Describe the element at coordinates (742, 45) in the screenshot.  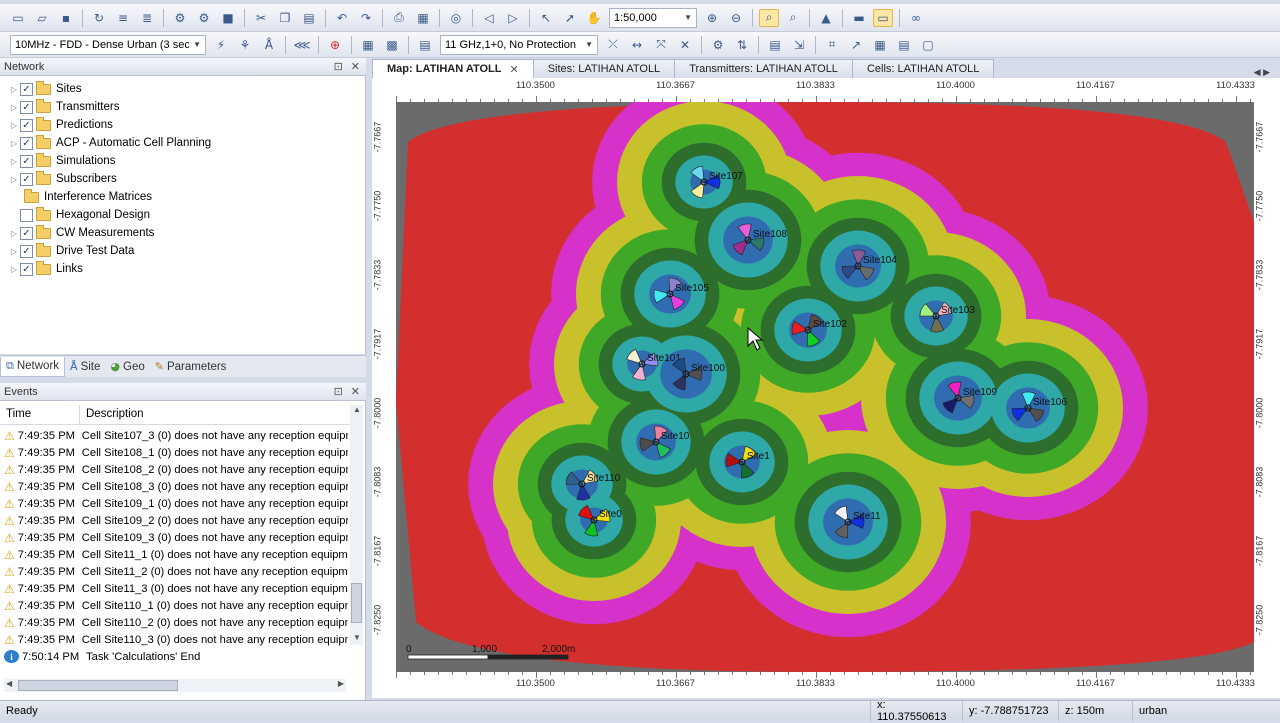
I see `link-profile-icon: ⇅` at that location.